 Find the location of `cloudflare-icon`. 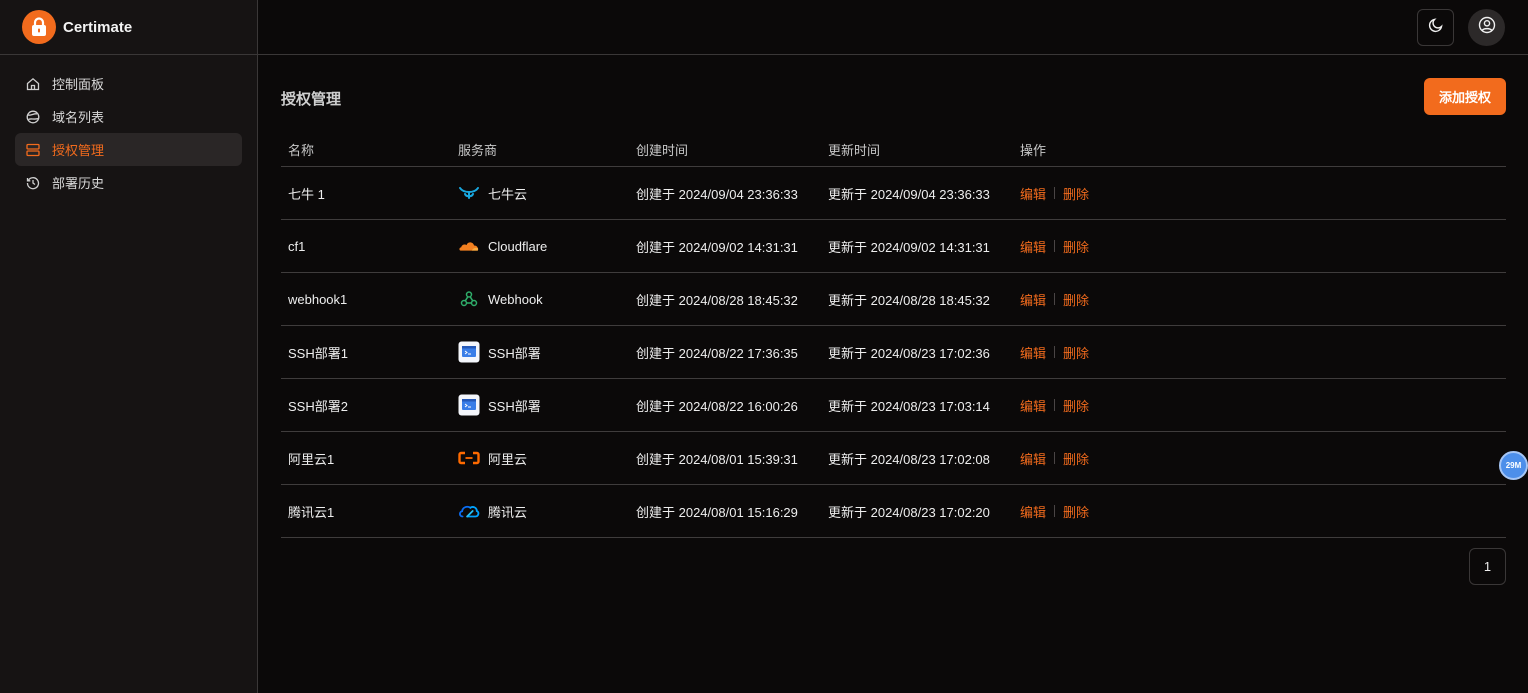

cloudflare-icon is located at coordinates (469, 246).